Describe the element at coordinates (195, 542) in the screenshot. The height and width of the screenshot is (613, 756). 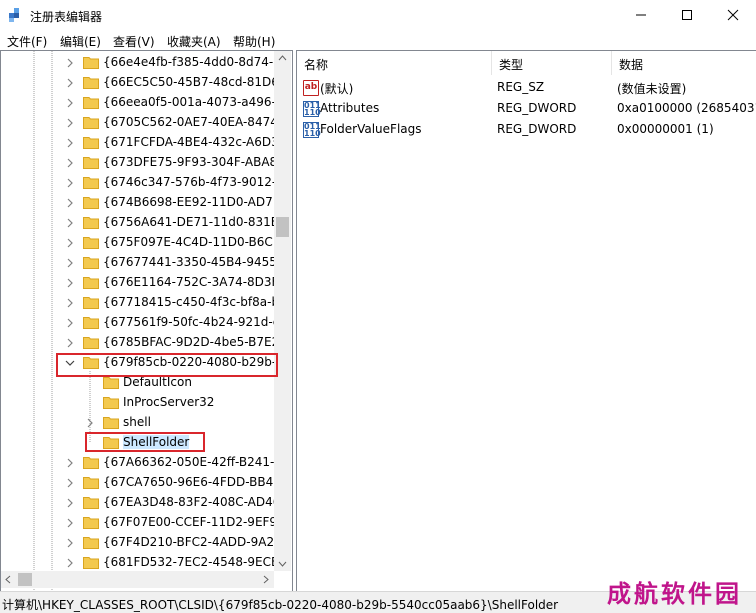
I see `tree-item-label: {67F4D210-BFC2-4ADD-9A2A-` at that location.